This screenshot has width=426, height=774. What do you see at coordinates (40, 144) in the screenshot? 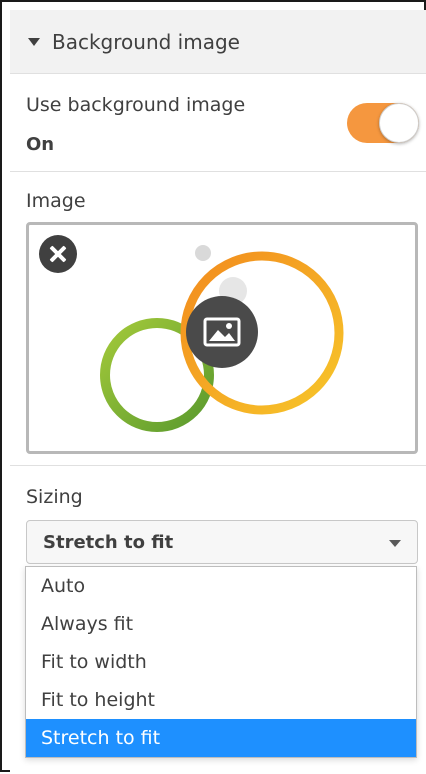
I see `use-background-image-value: On` at bounding box center [40, 144].